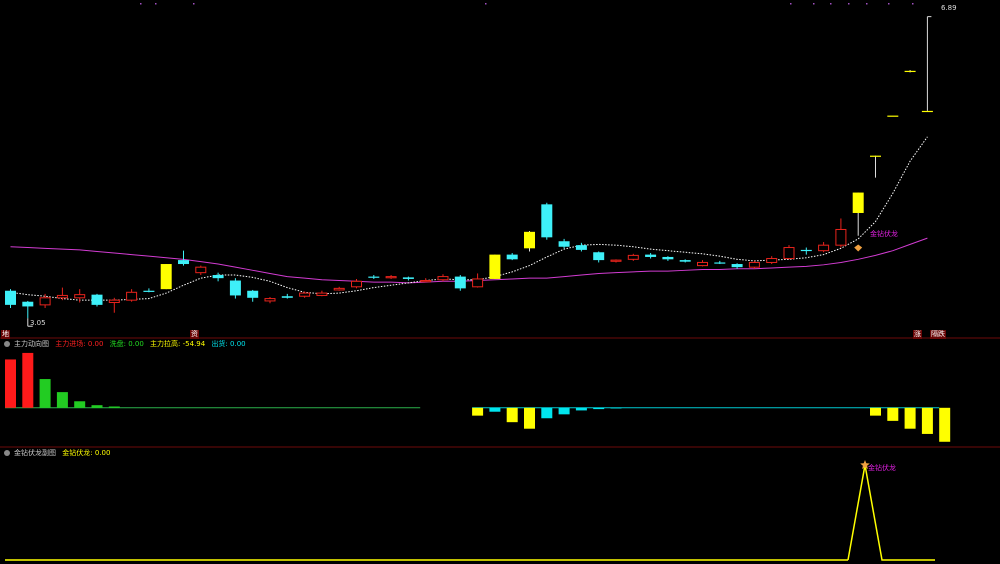 This screenshot has width=1000, height=564. I want to click on panel2-title: 主力动向图, so click(31, 344).